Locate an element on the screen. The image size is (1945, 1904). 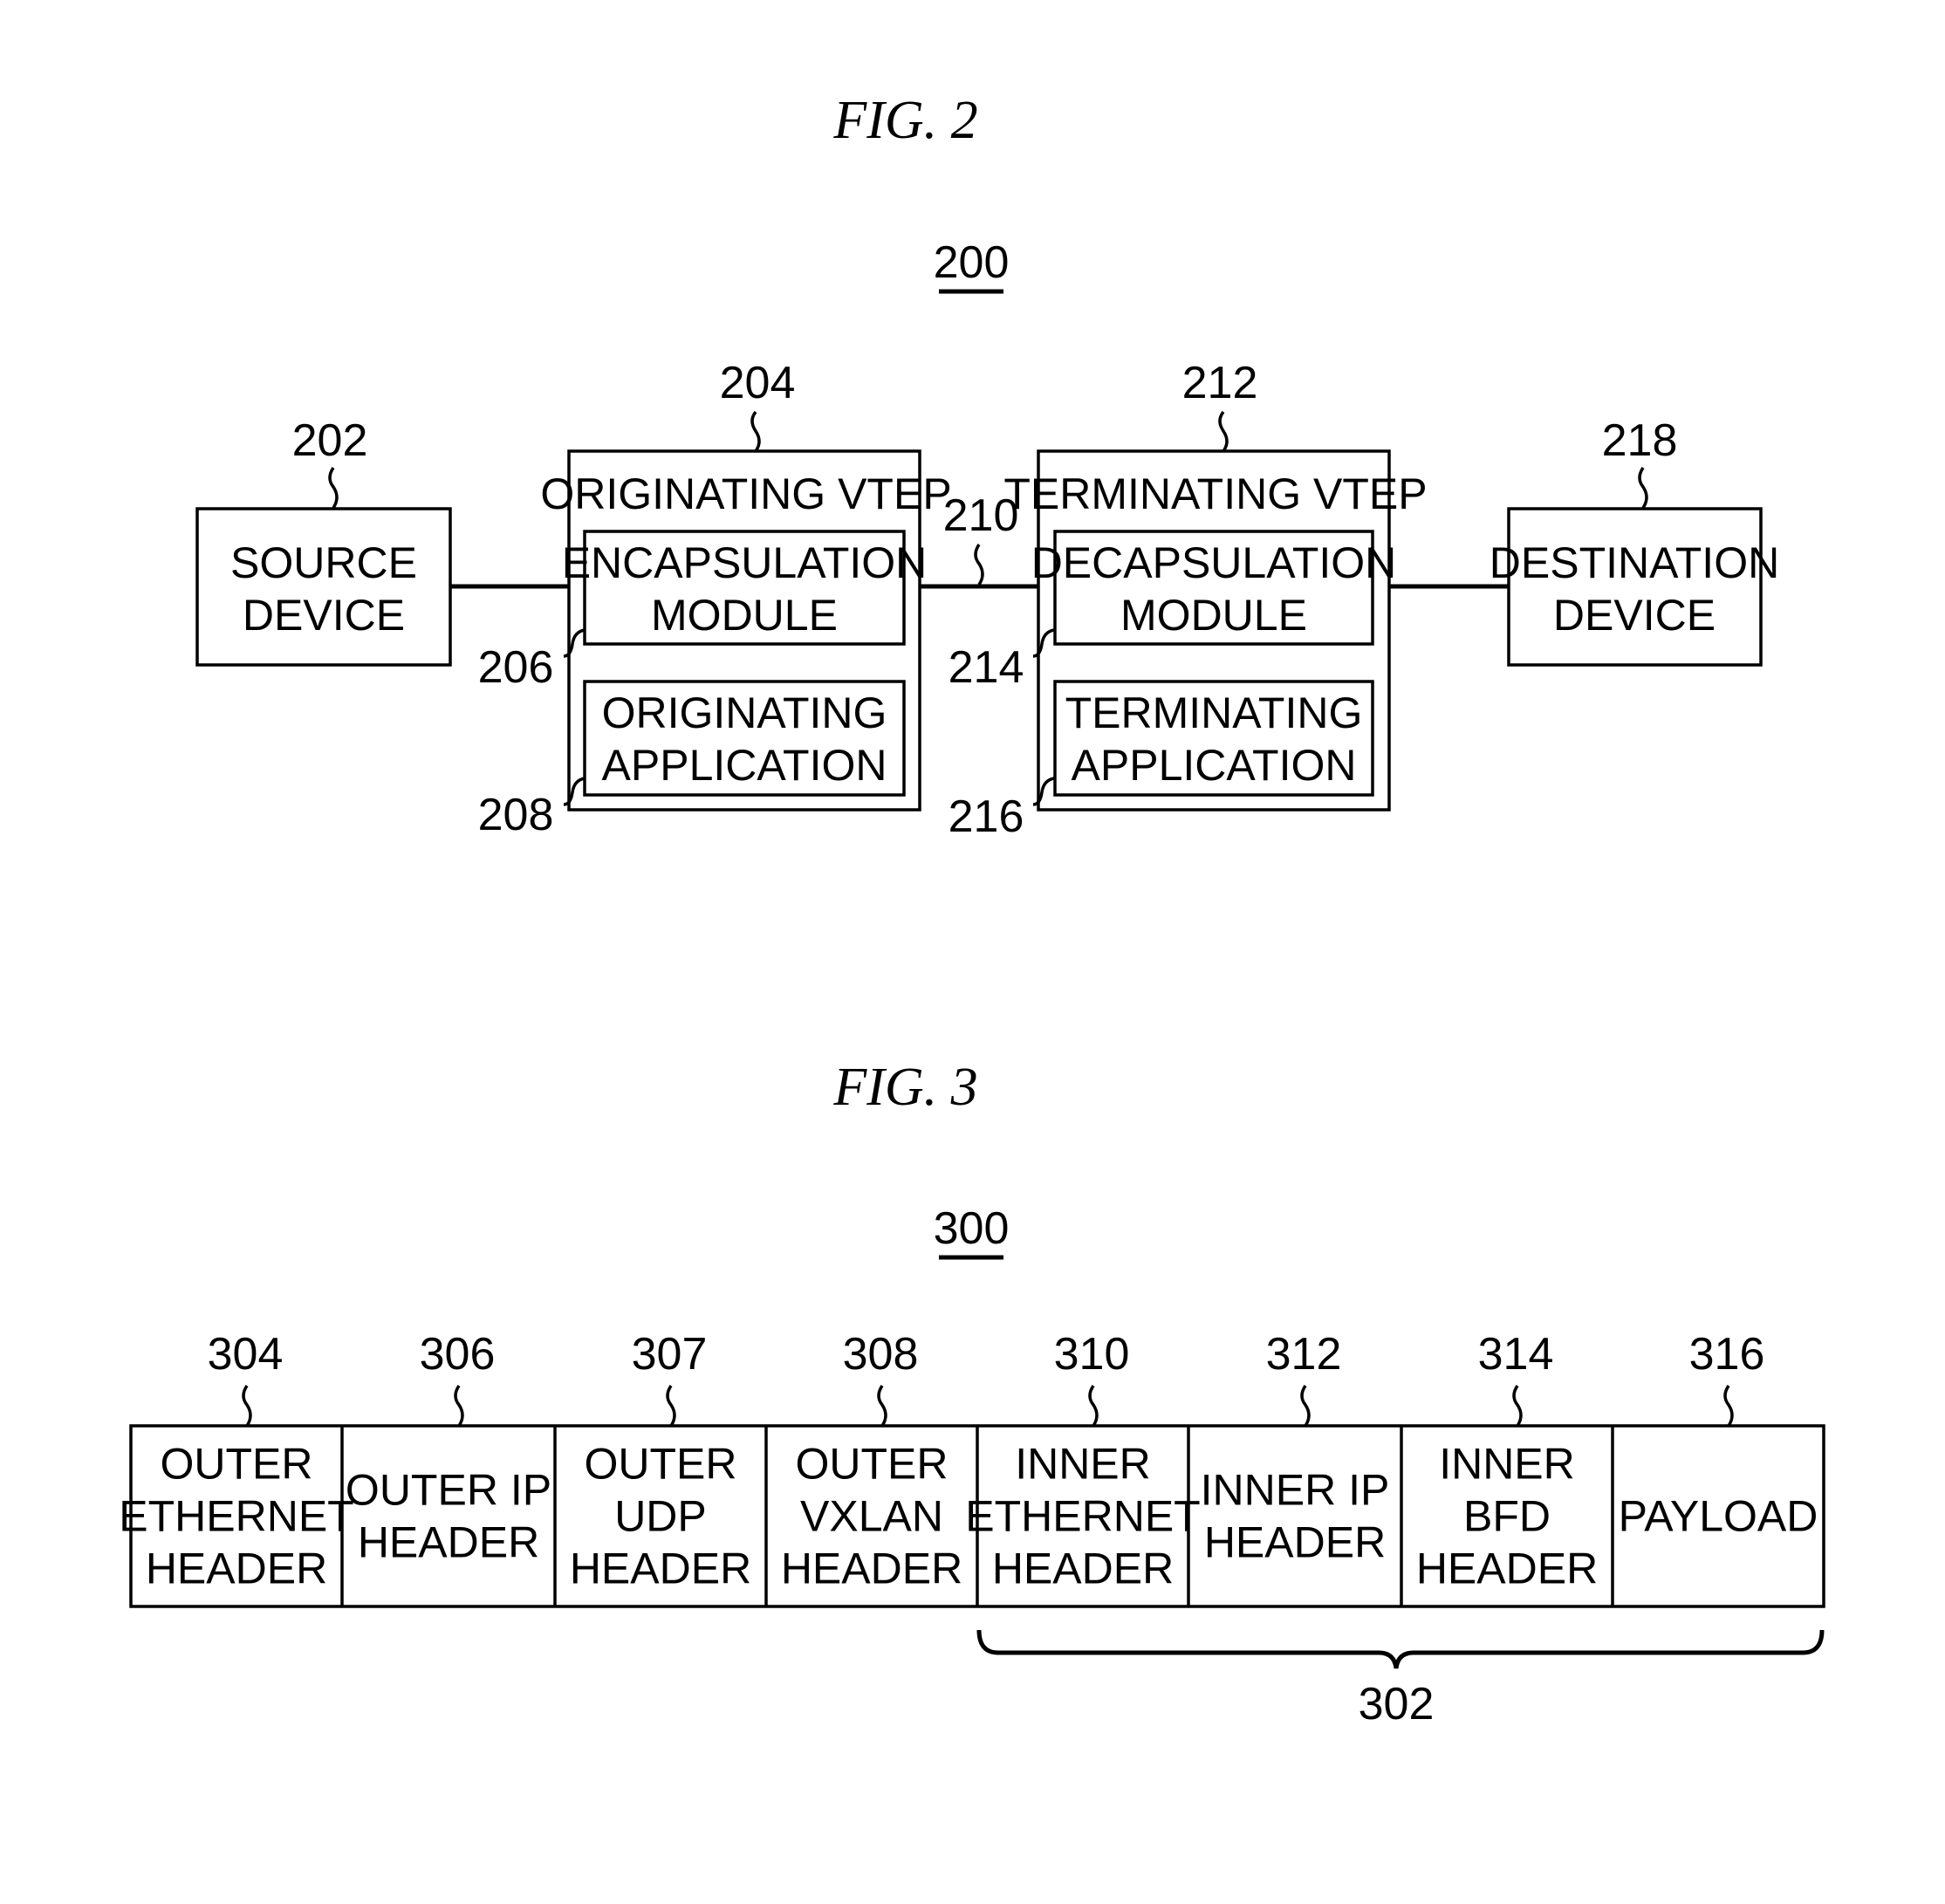
source-device-line-1: SOURCE is located at coordinates (323, 562).